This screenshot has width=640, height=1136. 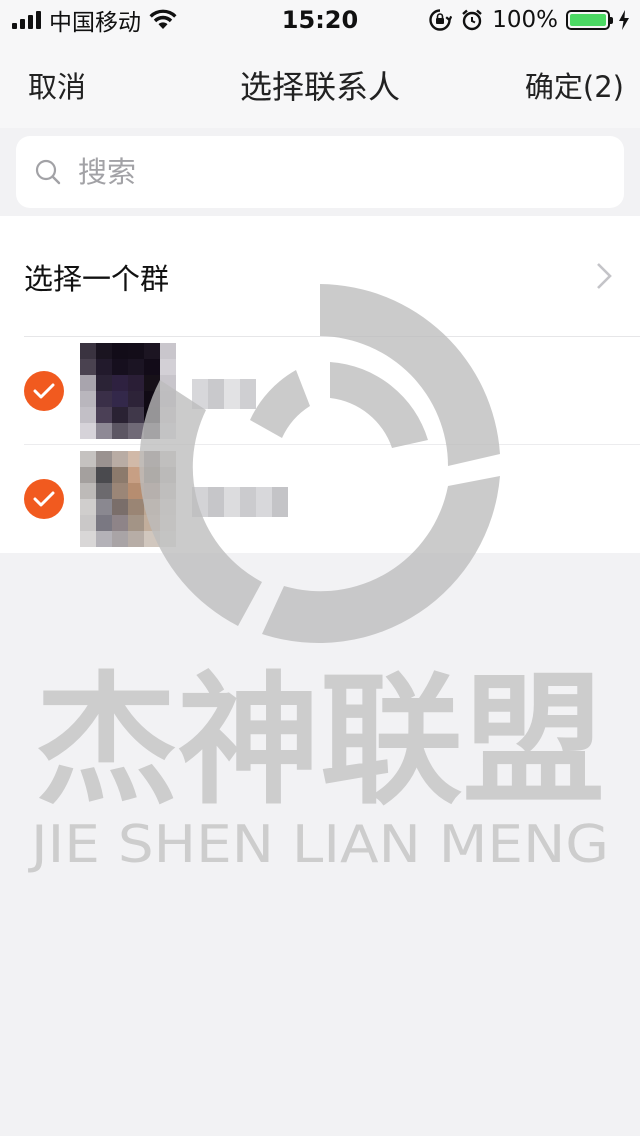 I want to click on wifi-icon, so click(x=163, y=19).